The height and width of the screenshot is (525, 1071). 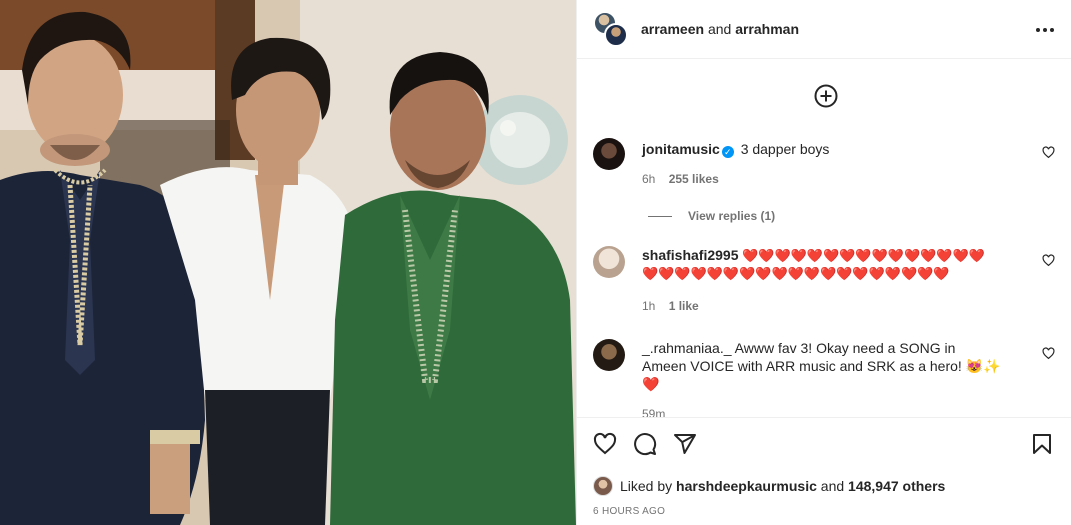 I want to click on verified-badge-icon: ✓, so click(x=727, y=152).